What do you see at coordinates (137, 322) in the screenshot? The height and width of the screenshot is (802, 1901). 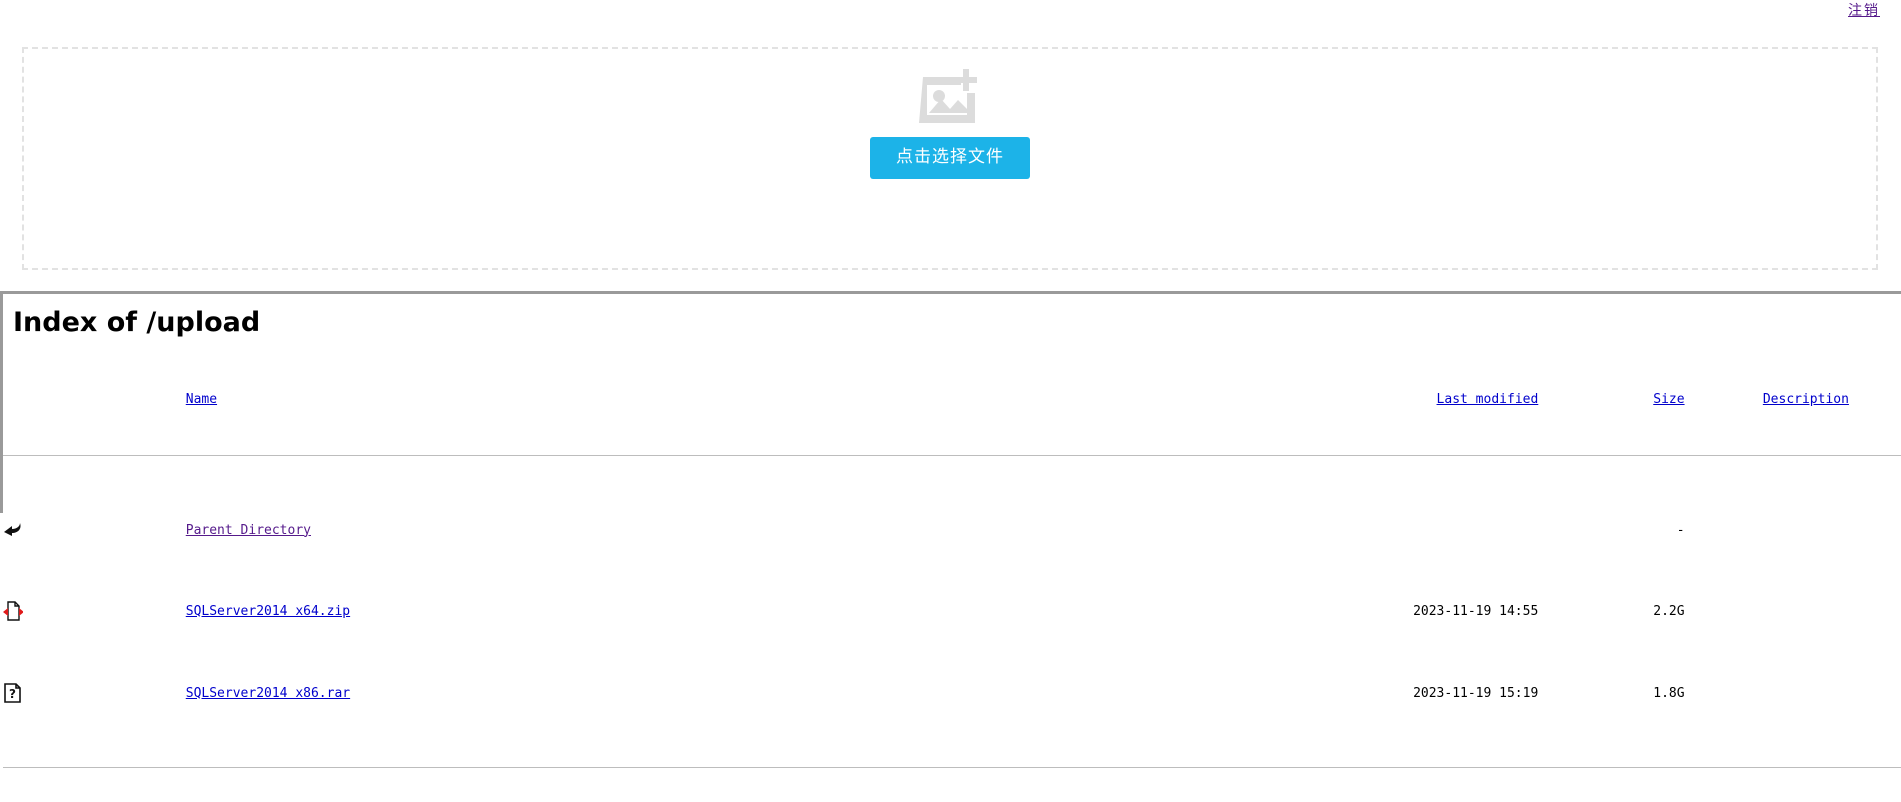 I see `page-title: Index of /upload` at bounding box center [137, 322].